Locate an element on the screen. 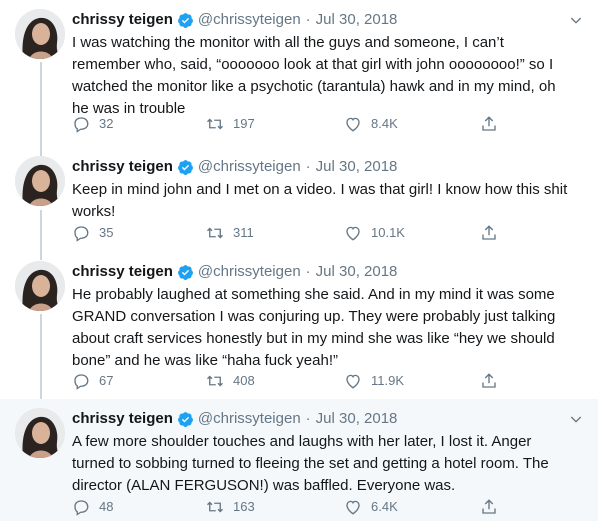 Image resolution: width=598 pixels, height=521 pixels. retweet-count: 408 is located at coordinates (244, 380).